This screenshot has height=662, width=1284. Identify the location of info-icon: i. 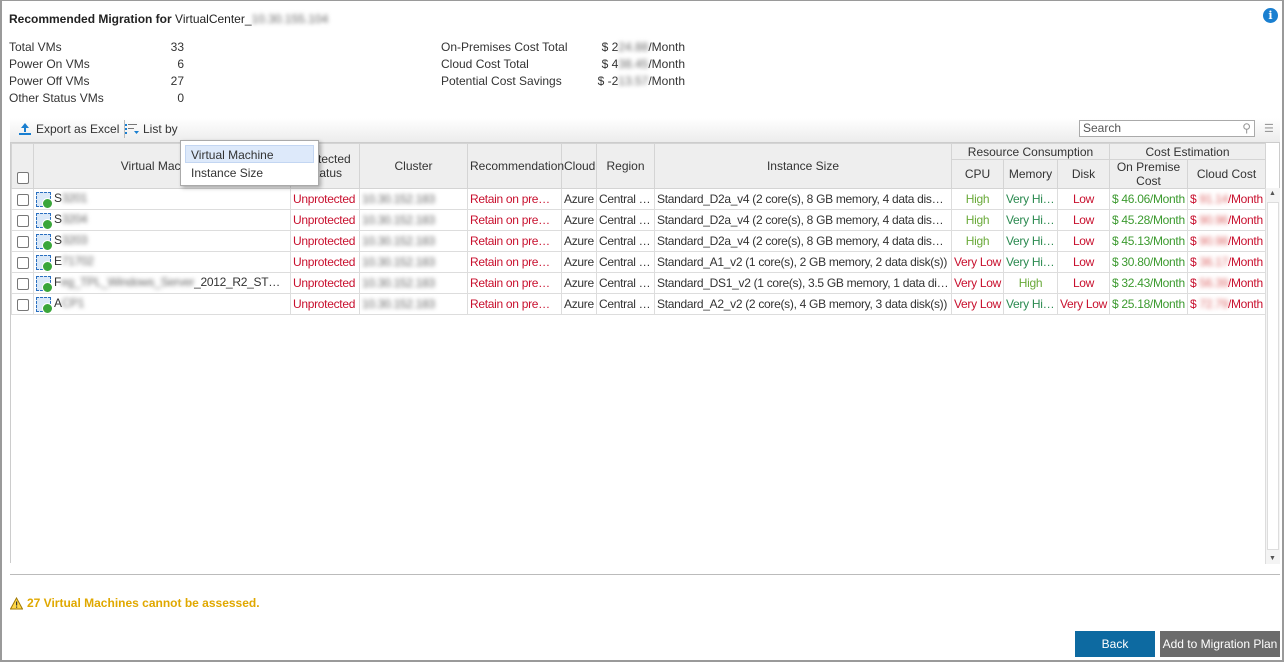
(1270, 15).